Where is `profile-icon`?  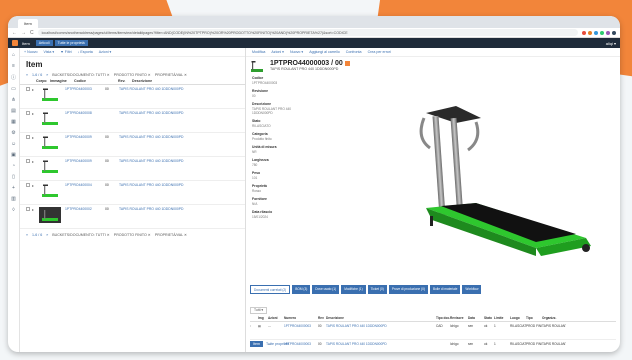 profile-icon is located at coordinates (614, 32).